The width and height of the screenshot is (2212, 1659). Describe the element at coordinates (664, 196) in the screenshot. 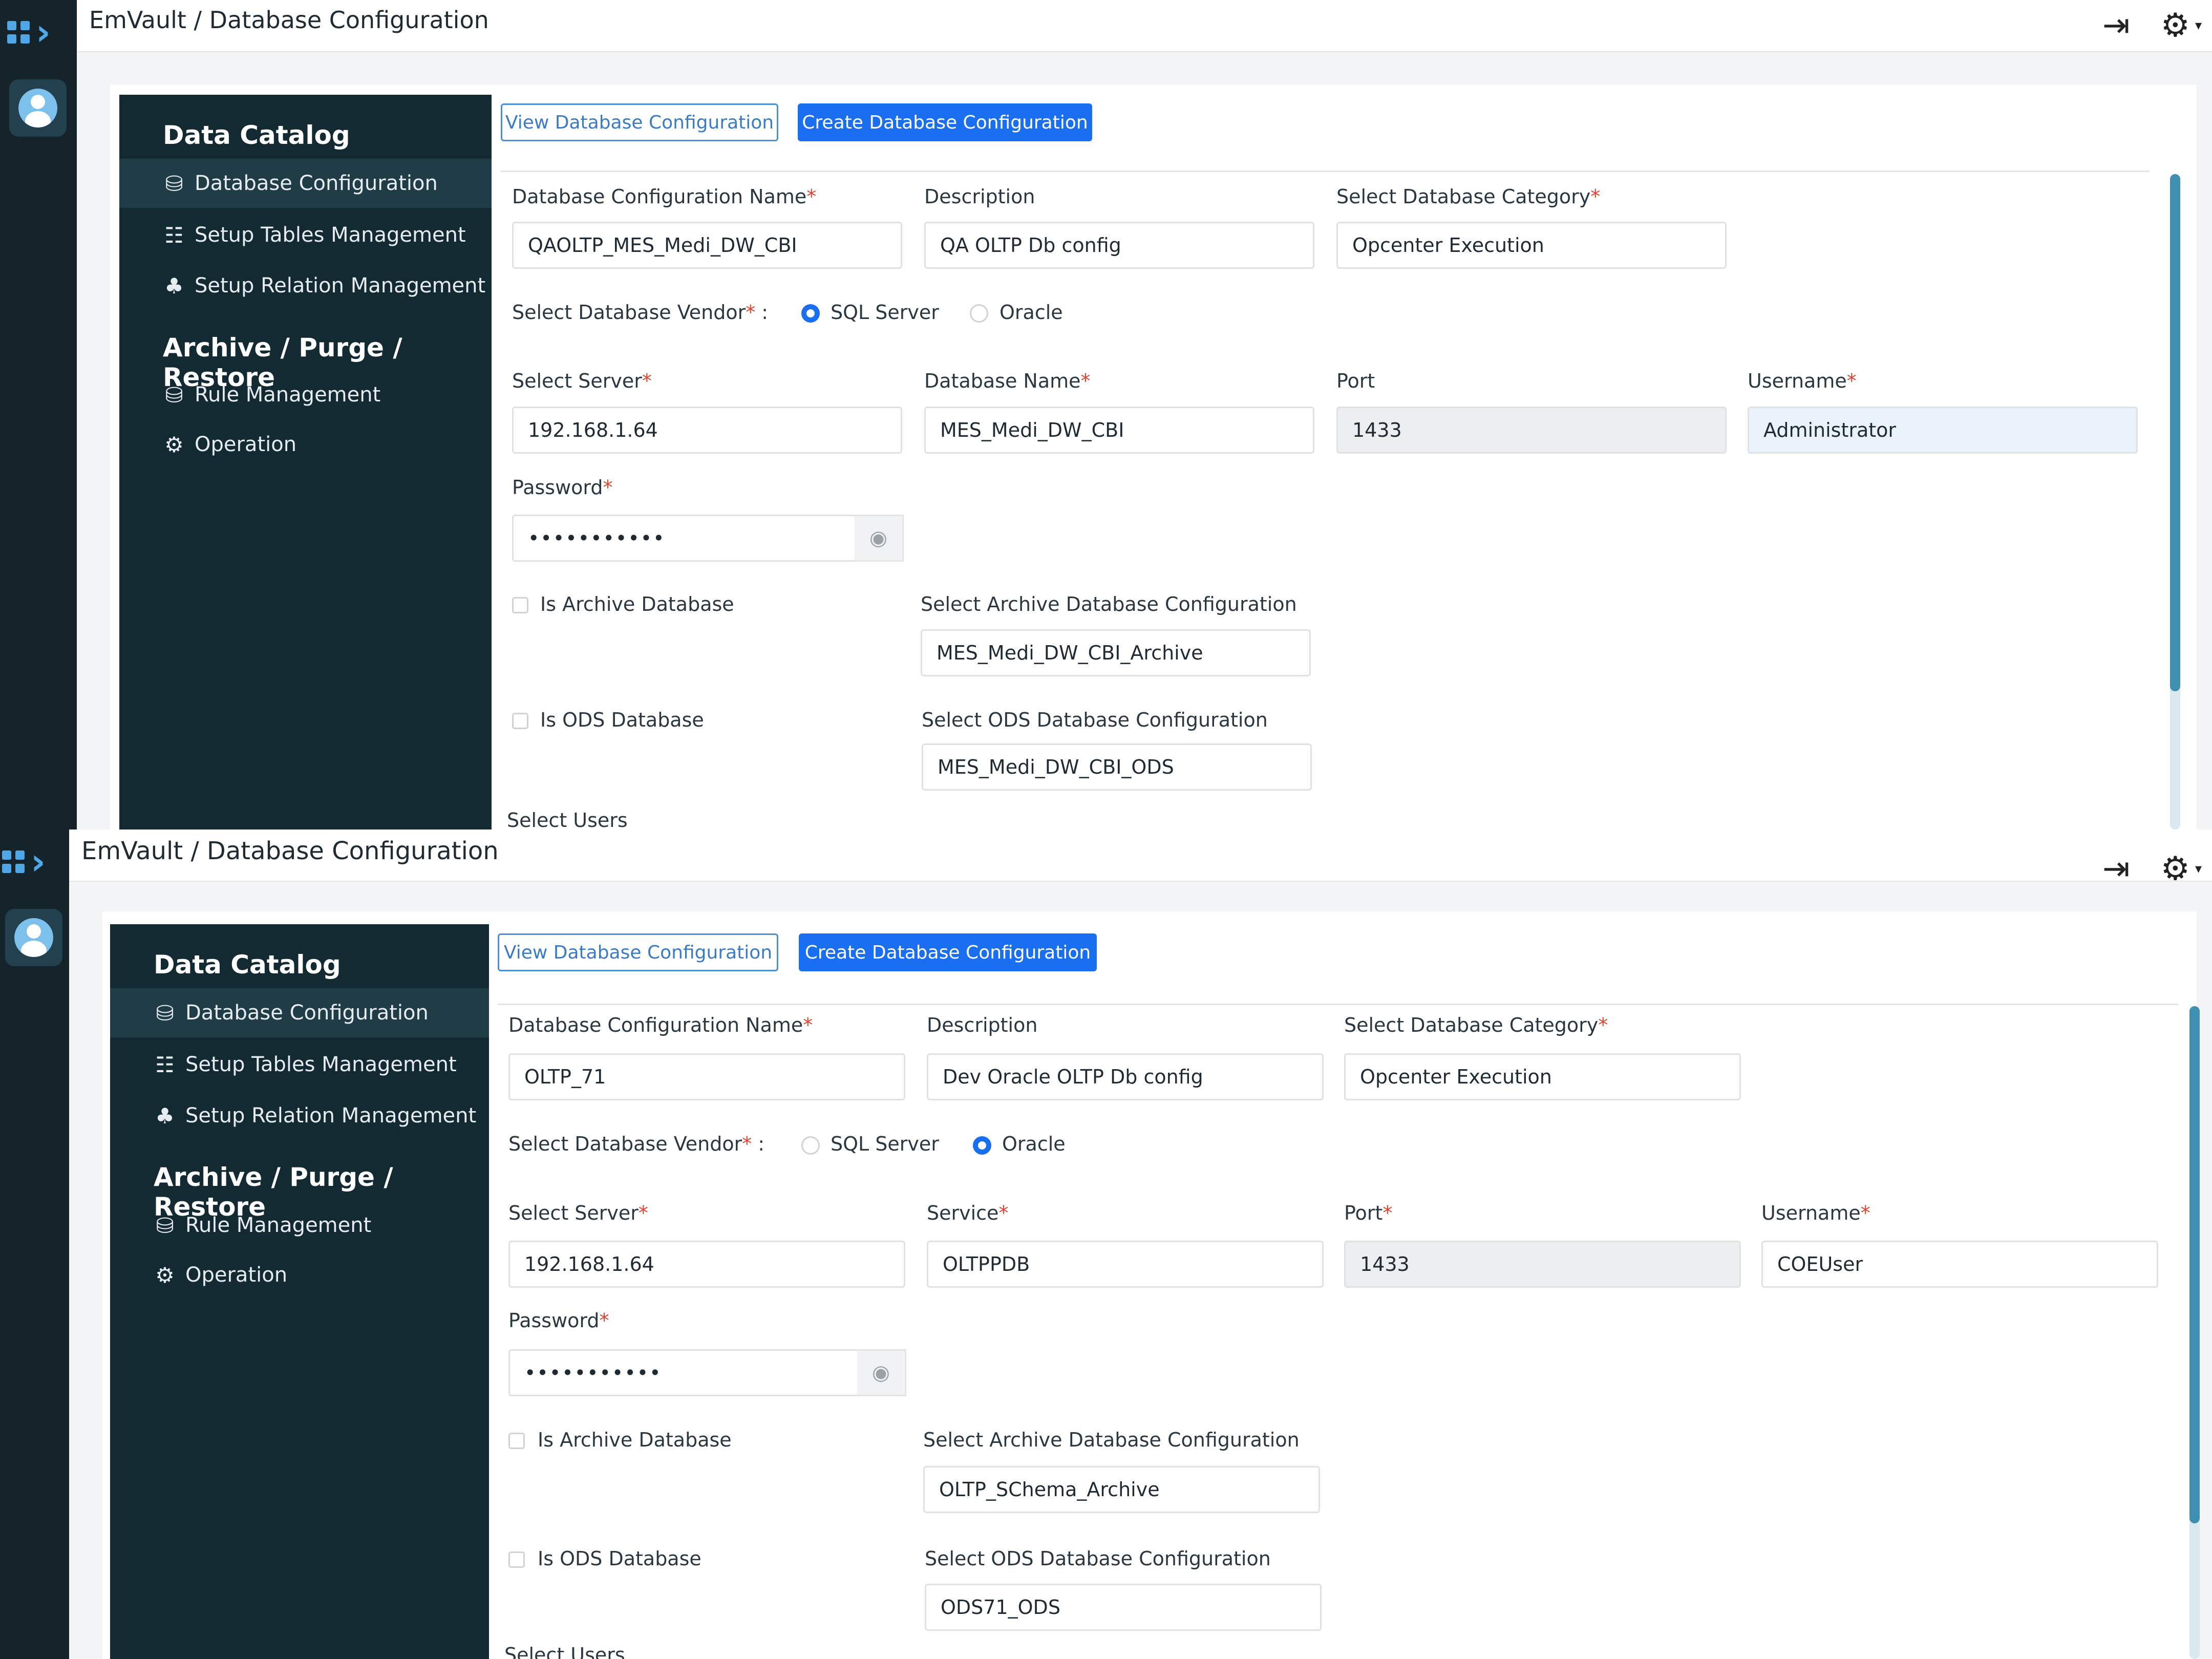

I see `config-name-label: Database Configuration Name*` at that location.